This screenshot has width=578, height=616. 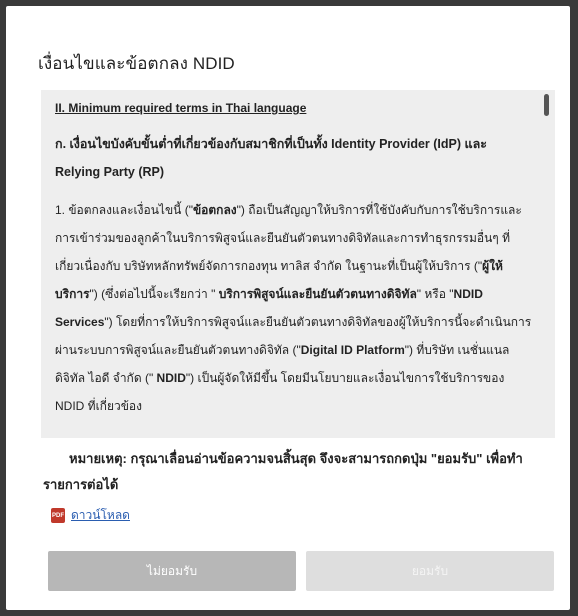 What do you see at coordinates (154, 294) in the screenshot?
I see `terms-text: ") (ซึ่งต่อไปนี้จะเรียกว่า "` at bounding box center [154, 294].